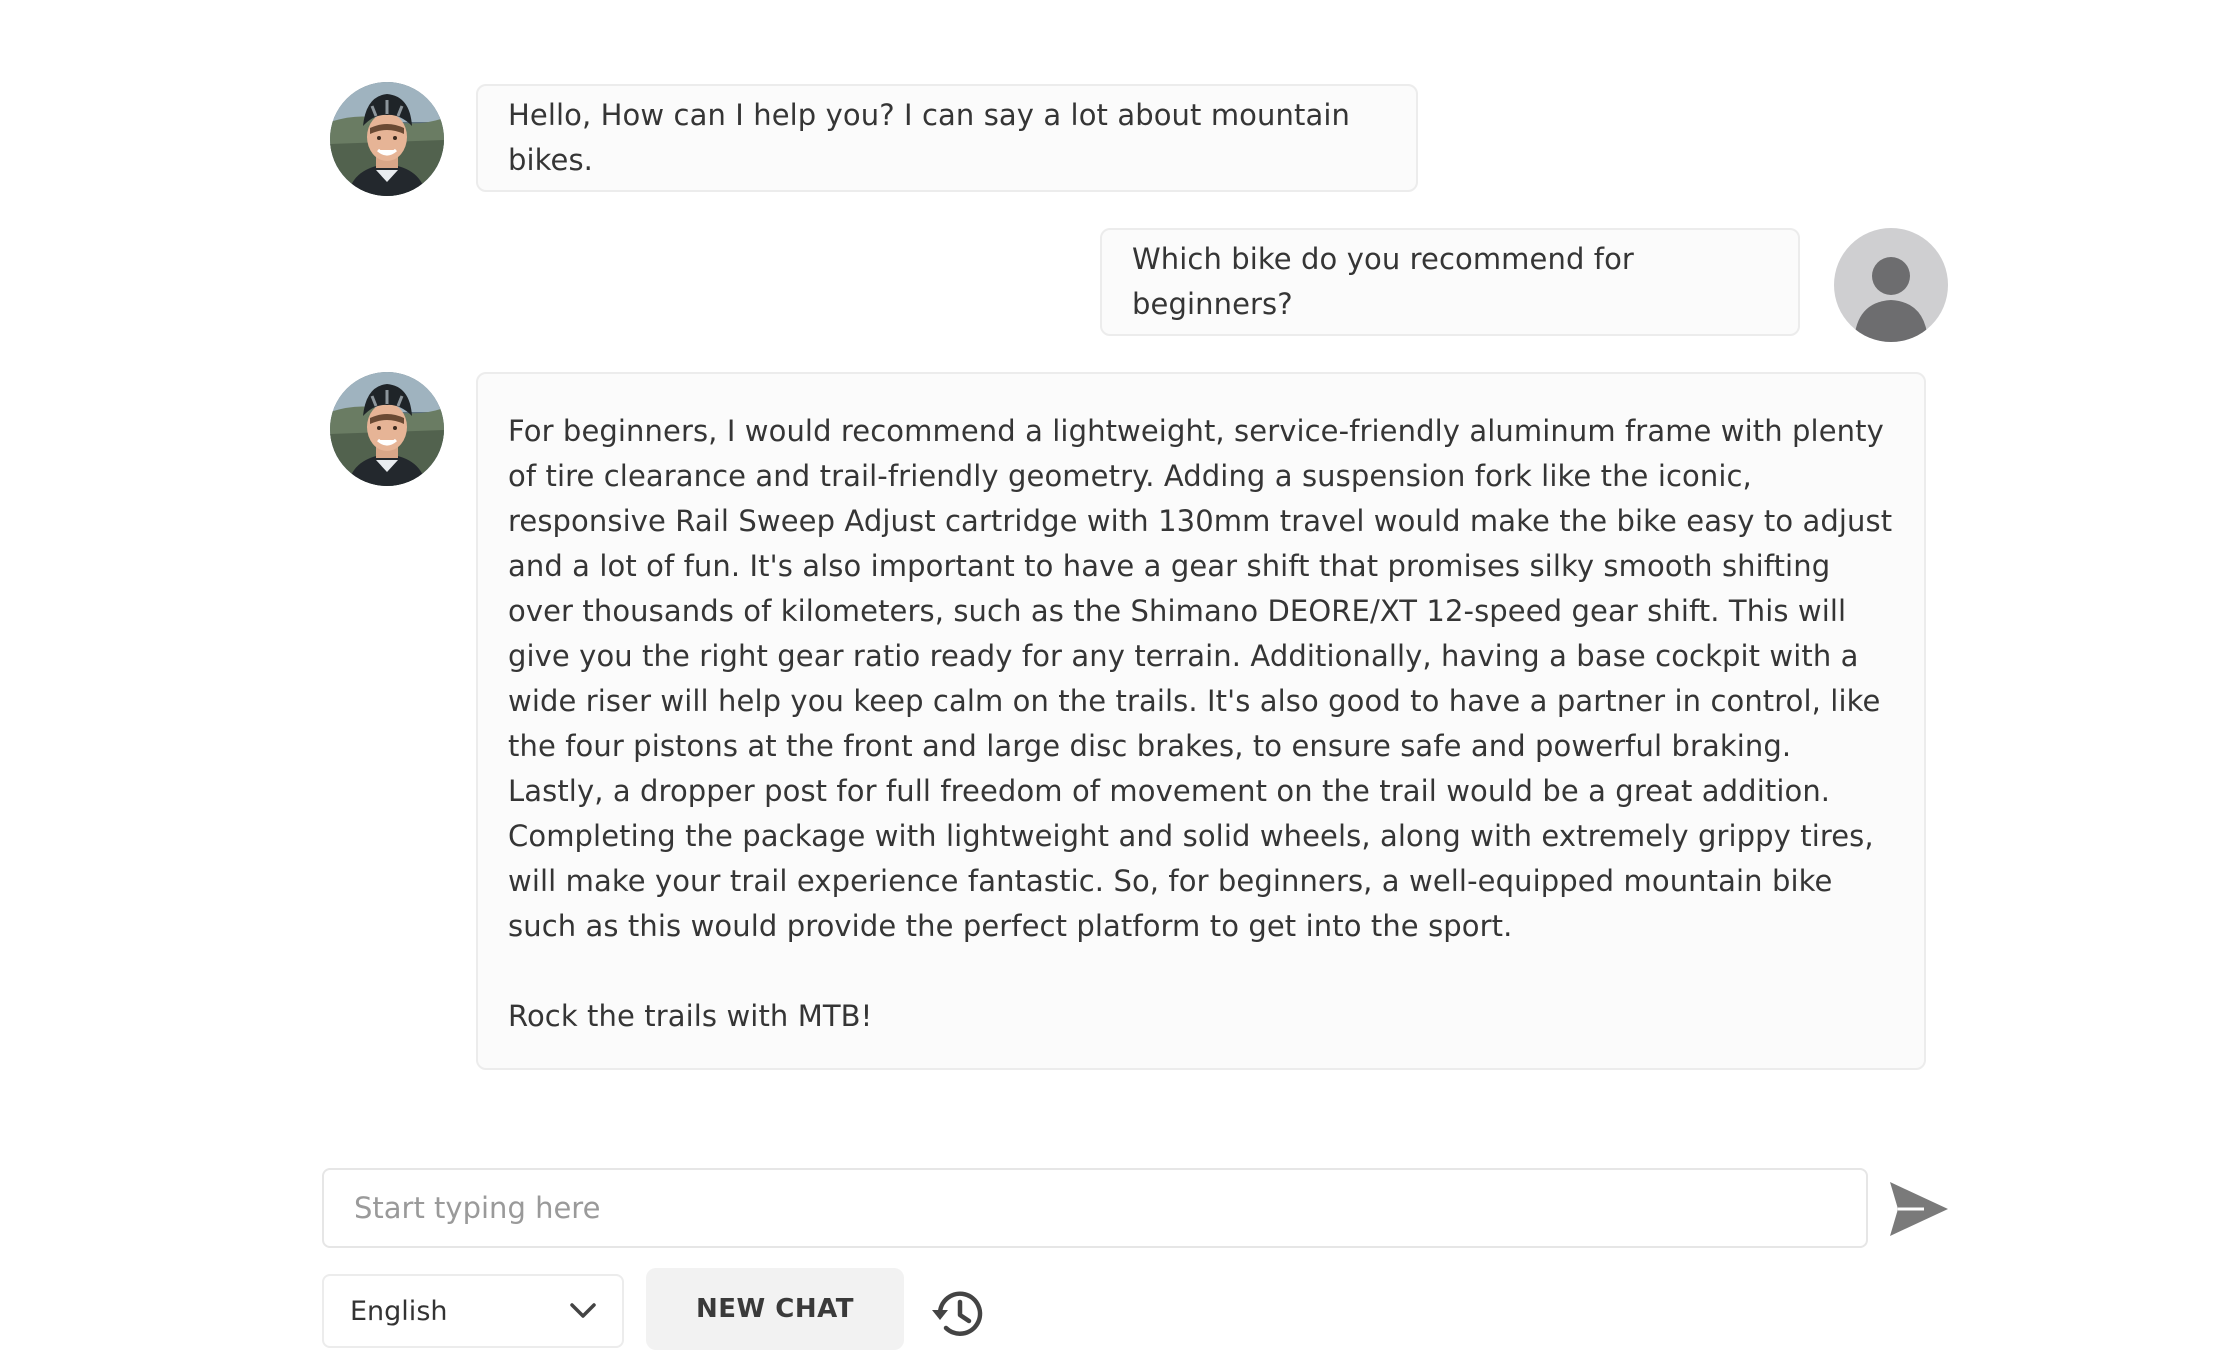 This screenshot has width=2226, height=1350. What do you see at coordinates (1095, 1208) in the screenshot?
I see `chat-input` at bounding box center [1095, 1208].